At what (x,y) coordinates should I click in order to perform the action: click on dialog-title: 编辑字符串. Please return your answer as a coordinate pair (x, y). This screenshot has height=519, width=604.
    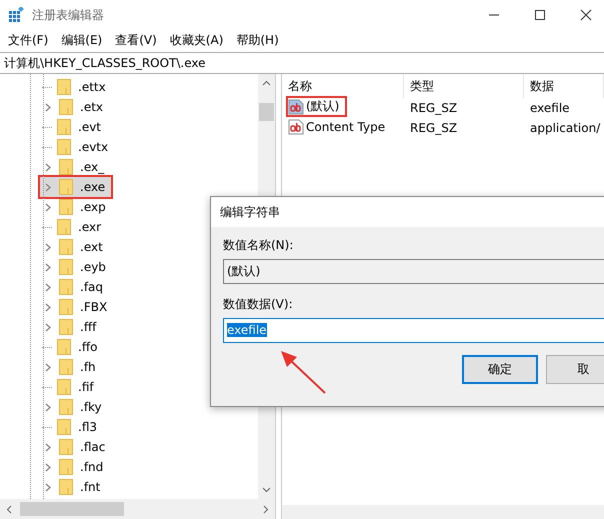
    Looking at the image, I should click on (407, 212).